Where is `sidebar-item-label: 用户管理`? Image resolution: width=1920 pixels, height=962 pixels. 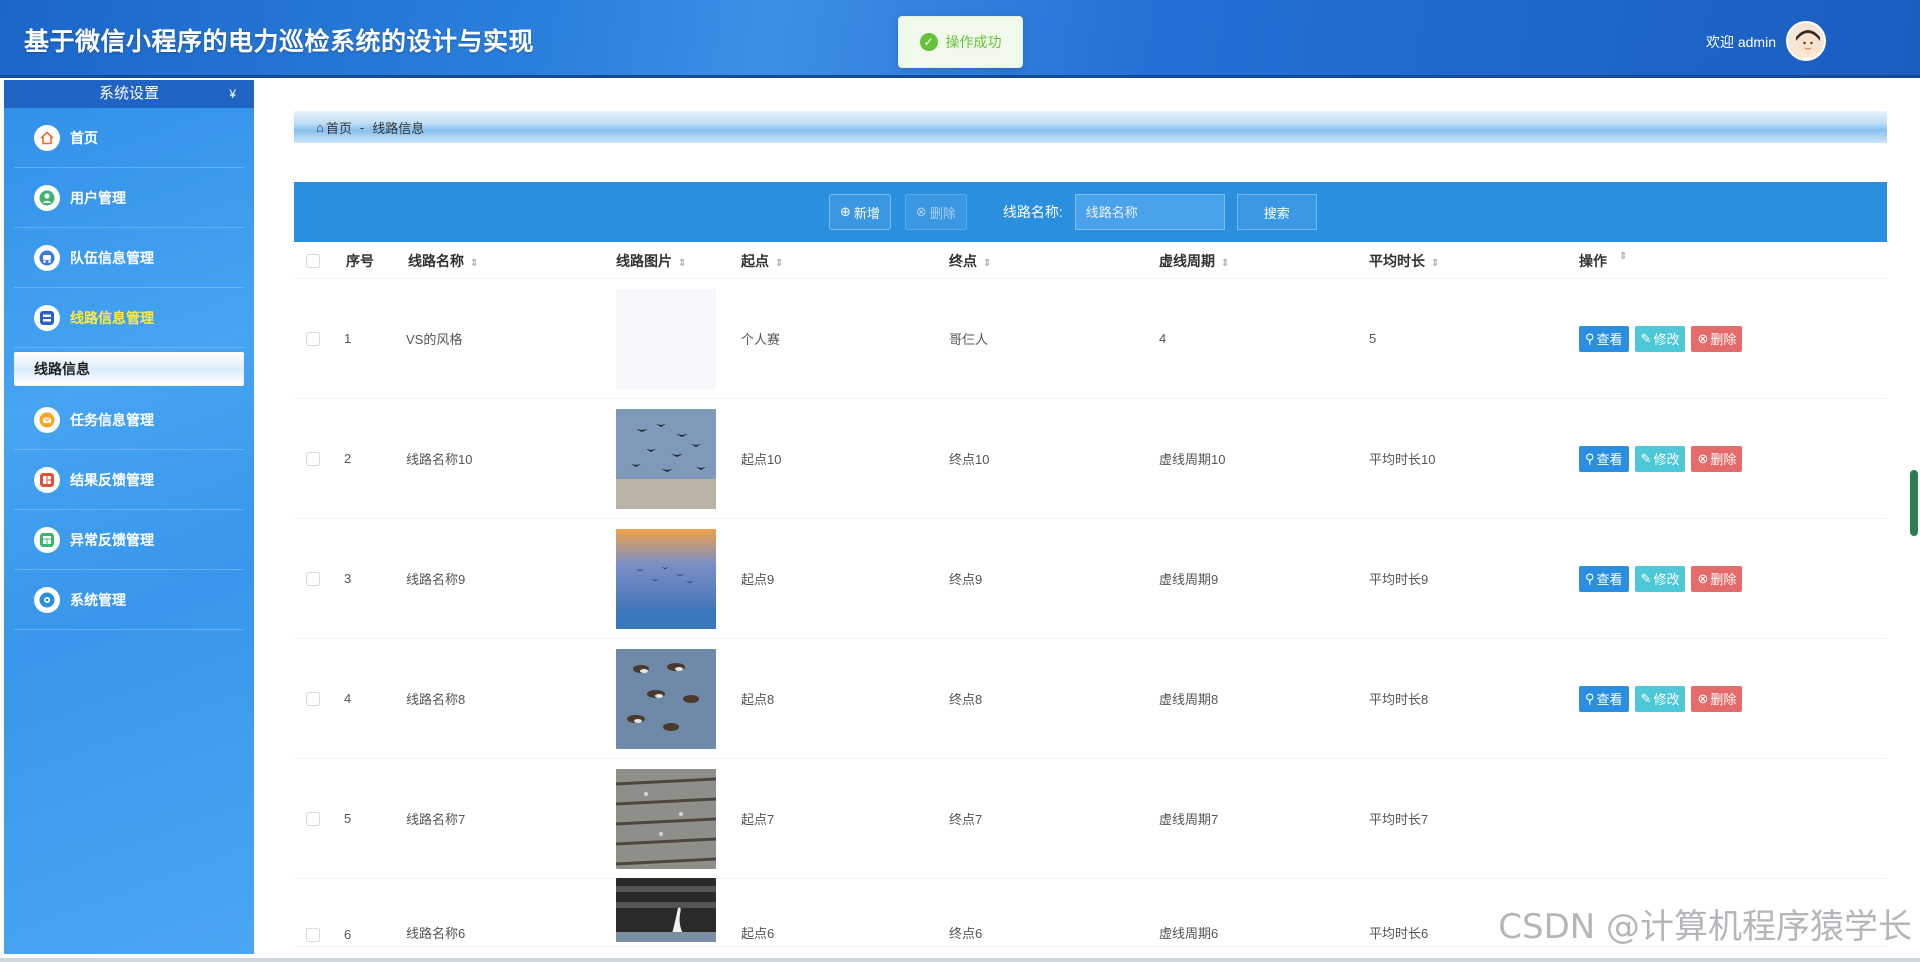 sidebar-item-label: 用户管理 is located at coordinates (98, 197).